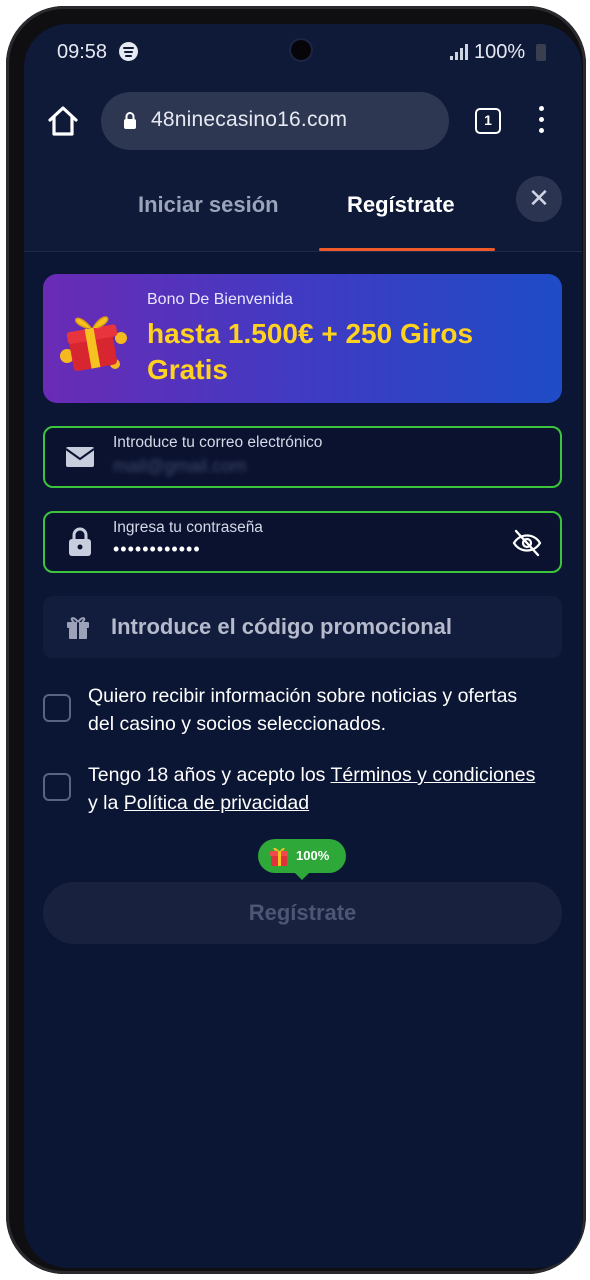  Describe the element at coordinates (310, 351) in the screenshot. I see `bonus-title: hasta 1.500€ + 250 Giros Gratis` at that location.